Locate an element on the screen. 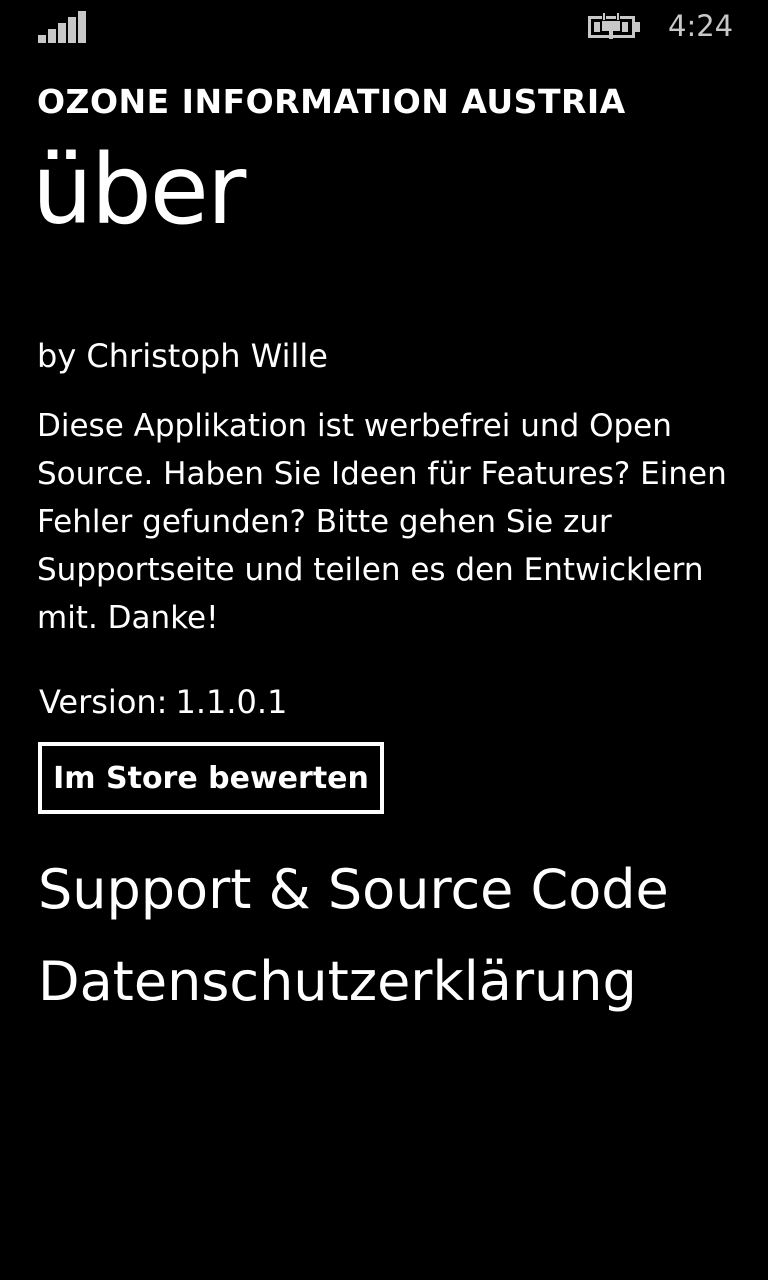 Image resolution: width=768 pixels, height=1280 pixels. privacy-policy-link: Datenschutzerklärung is located at coordinates (337, 982).